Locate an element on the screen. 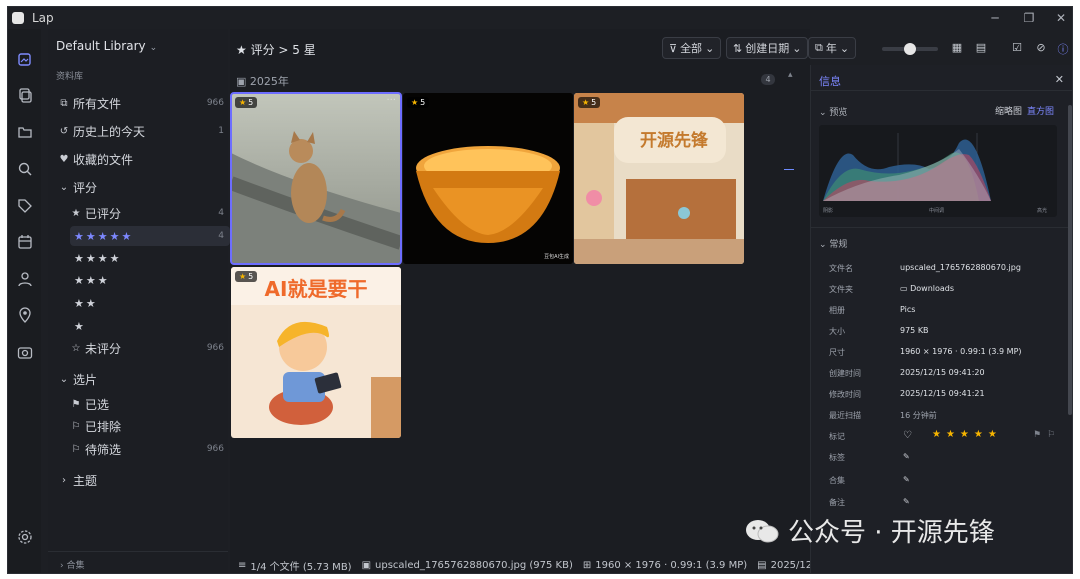 Image resolution: width=1080 pixels, height=579 pixels. row-key: 文件夹 is located at coordinates (841, 289).